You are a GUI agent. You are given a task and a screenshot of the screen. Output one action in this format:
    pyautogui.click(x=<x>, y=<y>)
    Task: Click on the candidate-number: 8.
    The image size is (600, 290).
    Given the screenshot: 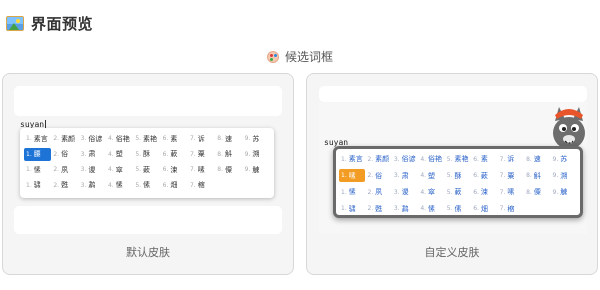 What is the action you would take?
    pyautogui.click(x=529, y=176)
    